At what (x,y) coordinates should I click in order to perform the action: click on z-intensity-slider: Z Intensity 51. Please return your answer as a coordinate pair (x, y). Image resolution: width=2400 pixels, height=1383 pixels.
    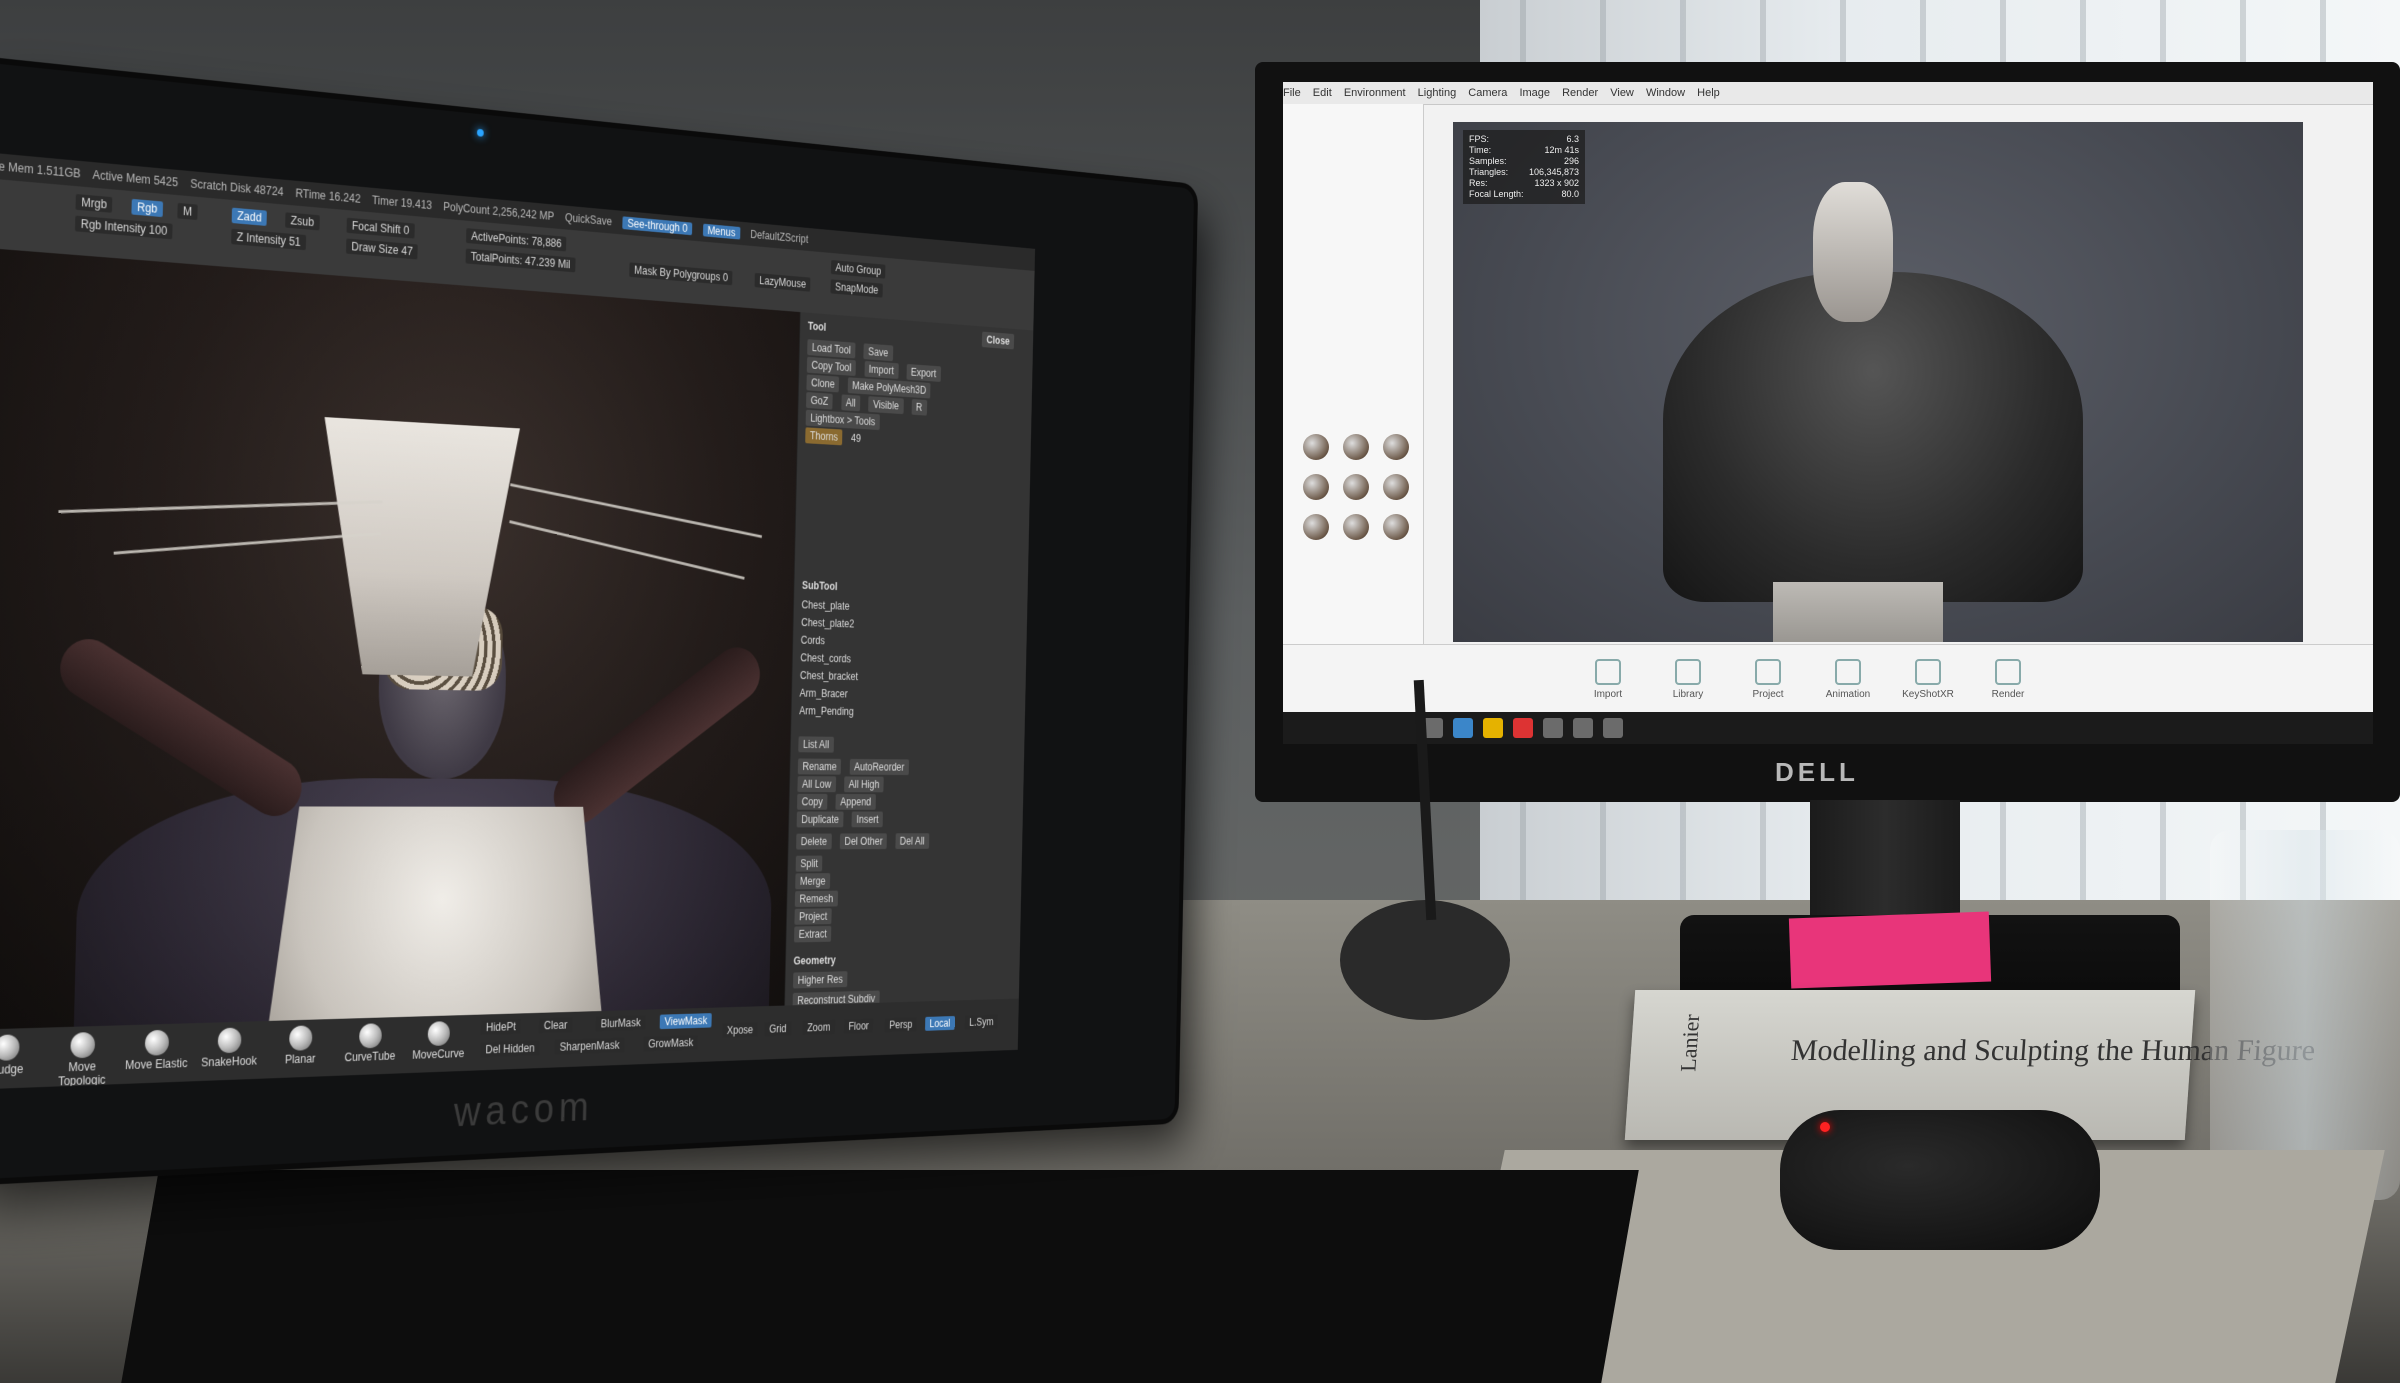
    Looking at the image, I should click on (268, 240).